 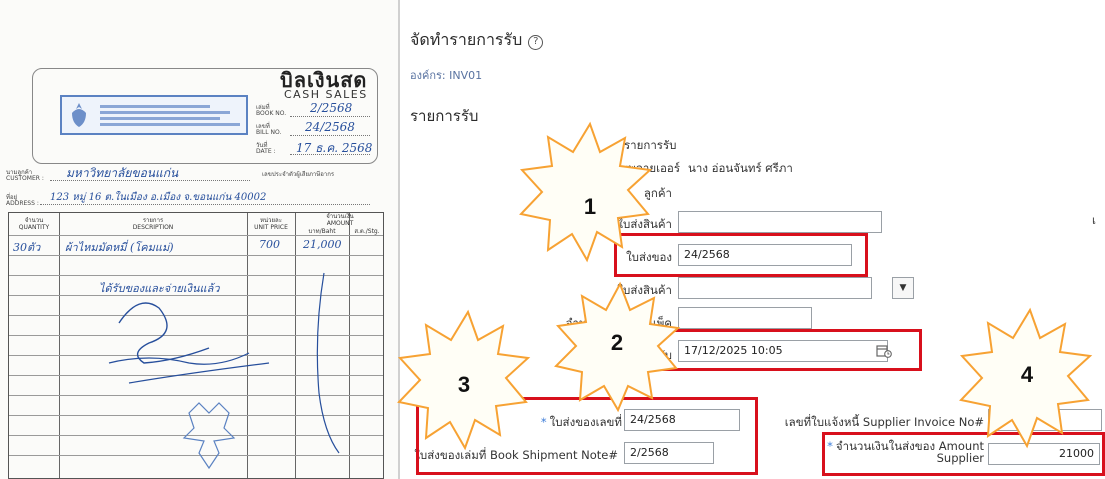 I want to click on shop-stamp, so click(x=154, y=115).